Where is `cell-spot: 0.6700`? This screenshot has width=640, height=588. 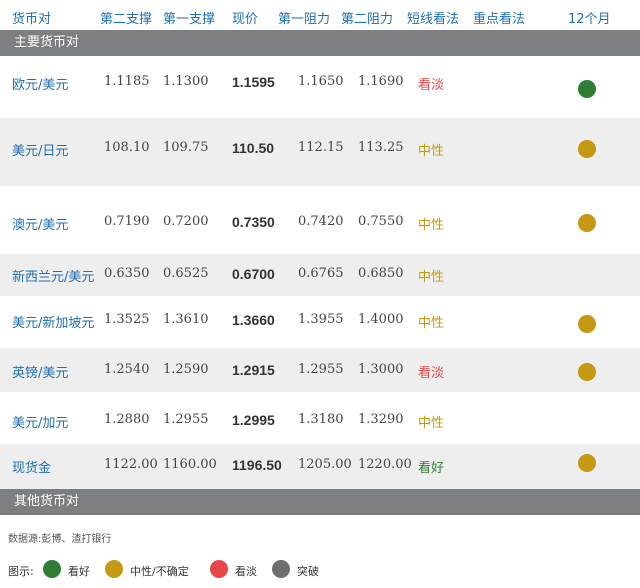
cell-spot: 0.6700 is located at coordinates (253, 274).